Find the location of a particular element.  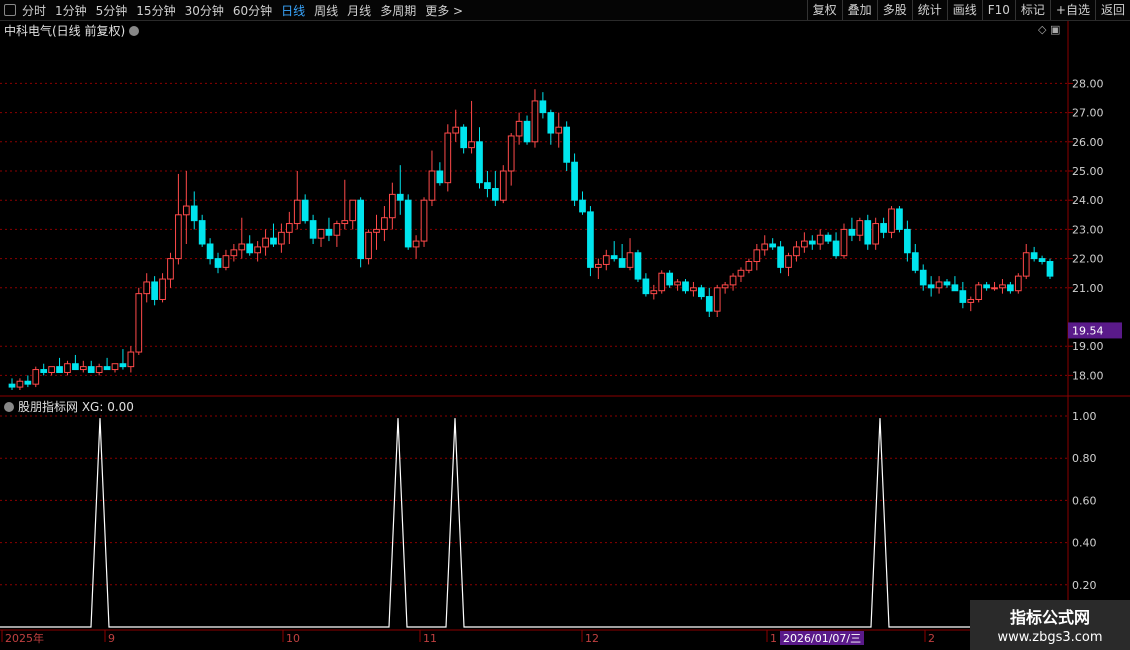

toolbar-button-0: 复权 is located at coordinates (824, 10).